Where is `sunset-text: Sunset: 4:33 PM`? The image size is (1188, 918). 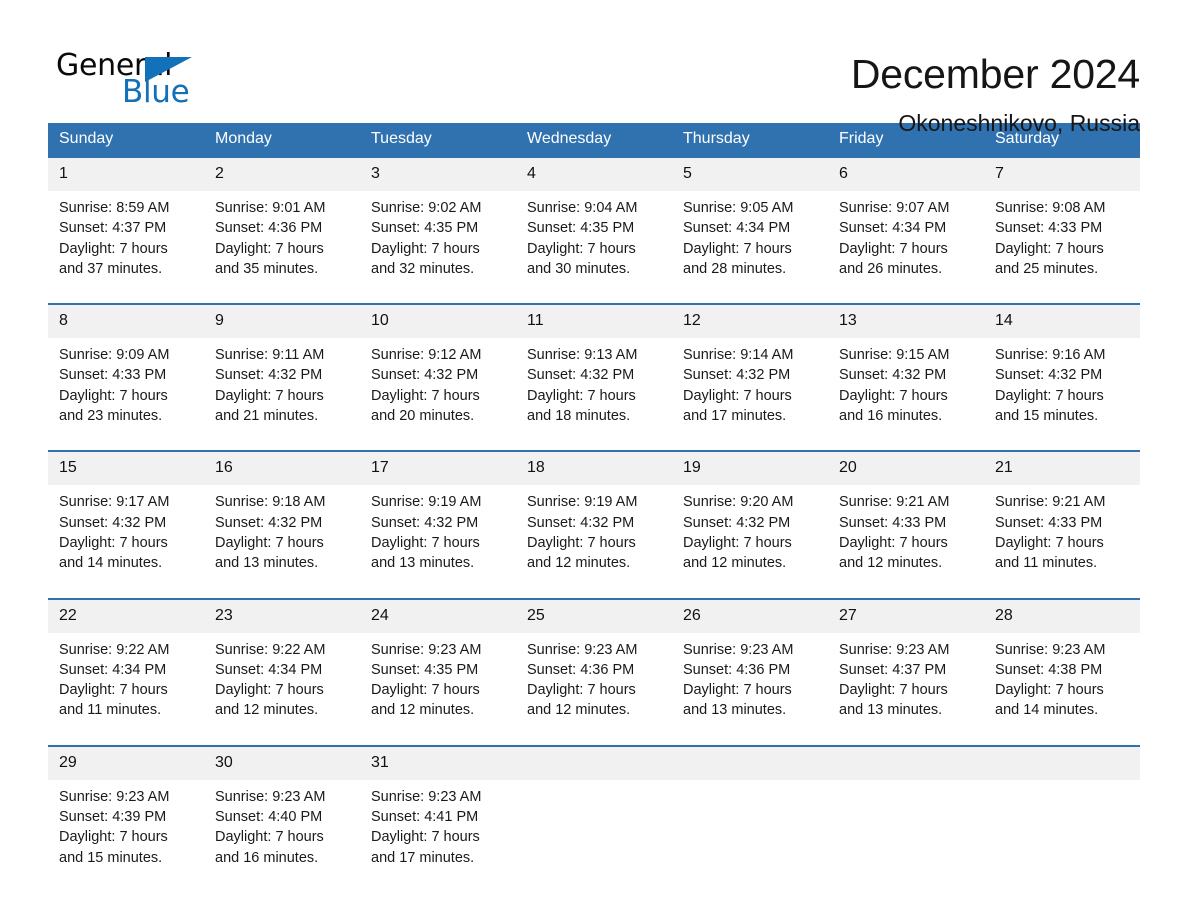
sunset-text: Sunset: 4:33 PM is located at coordinates (1049, 522).